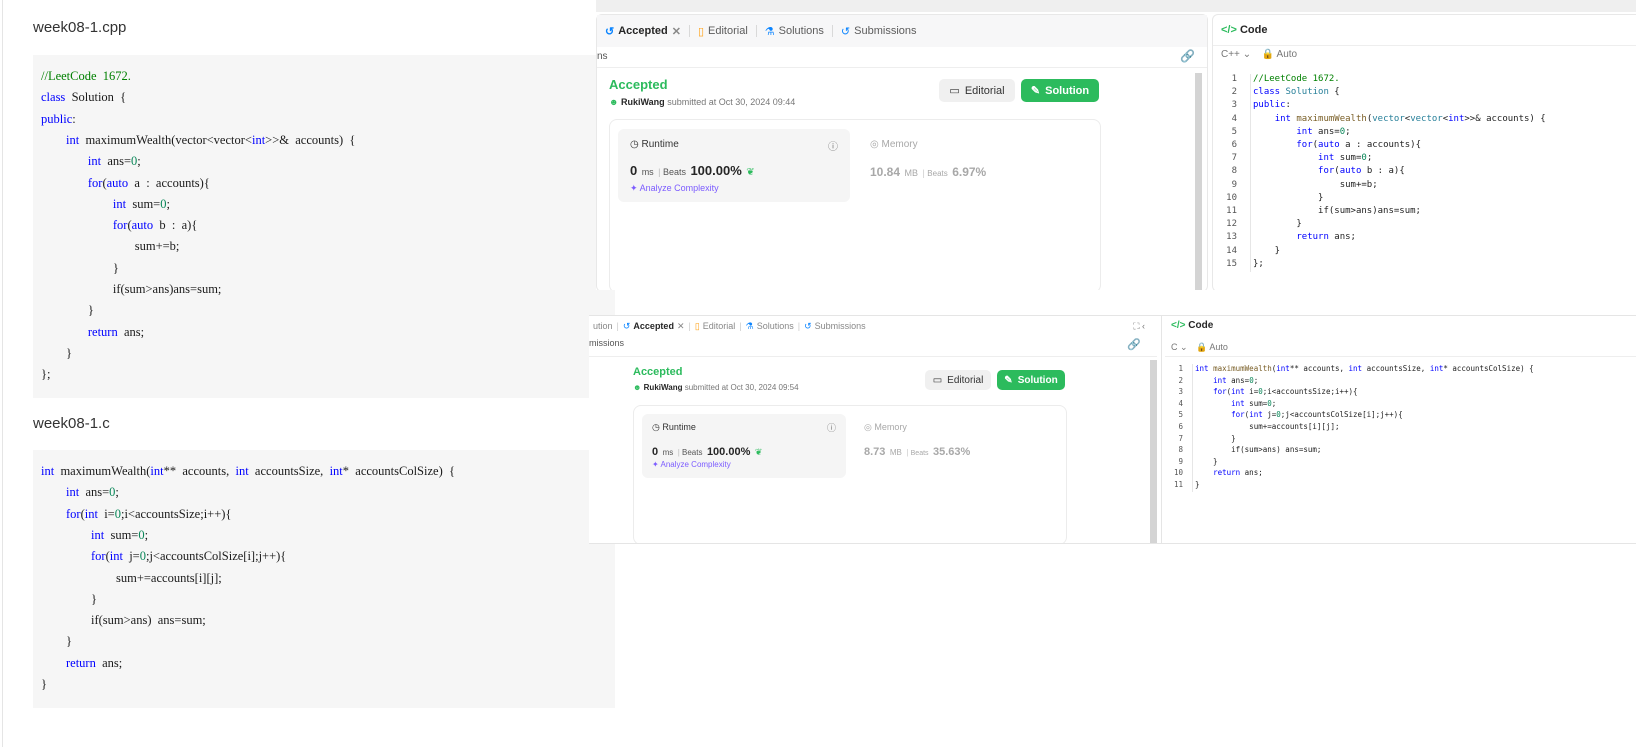 The height and width of the screenshot is (747, 1636). I want to click on editor-toolbar: C++ ⌄ 🔒 Auto, so click(1259, 54).